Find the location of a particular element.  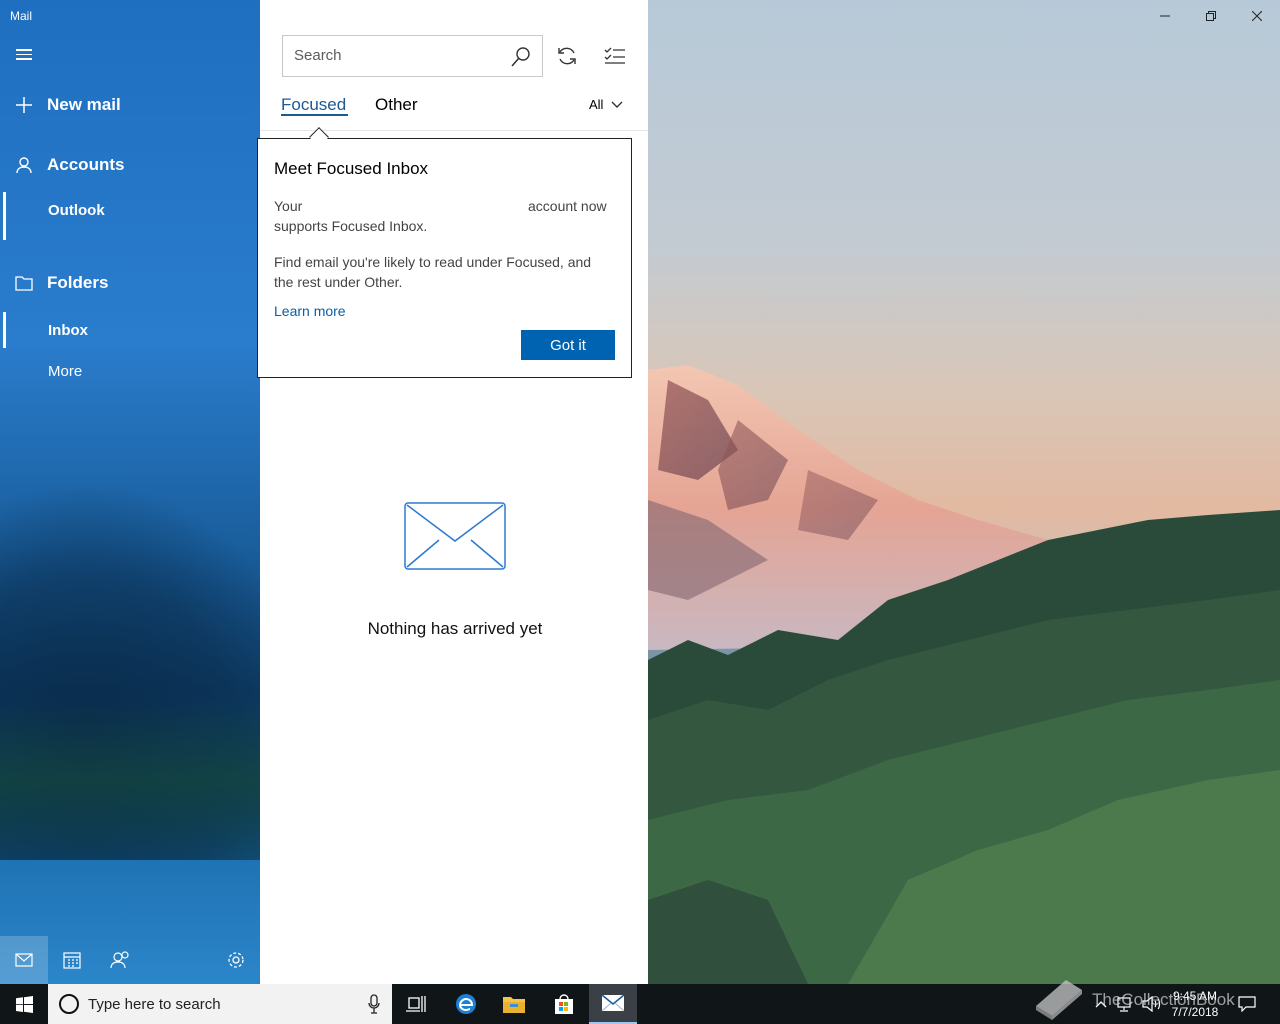

calendar-icon is located at coordinates (72, 960).